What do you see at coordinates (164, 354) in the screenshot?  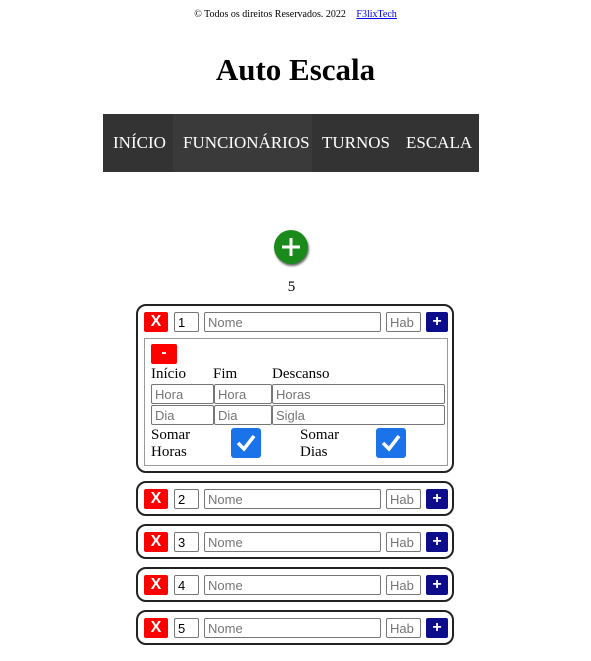 I see `remove-shift-button: -` at bounding box center [164, 354].